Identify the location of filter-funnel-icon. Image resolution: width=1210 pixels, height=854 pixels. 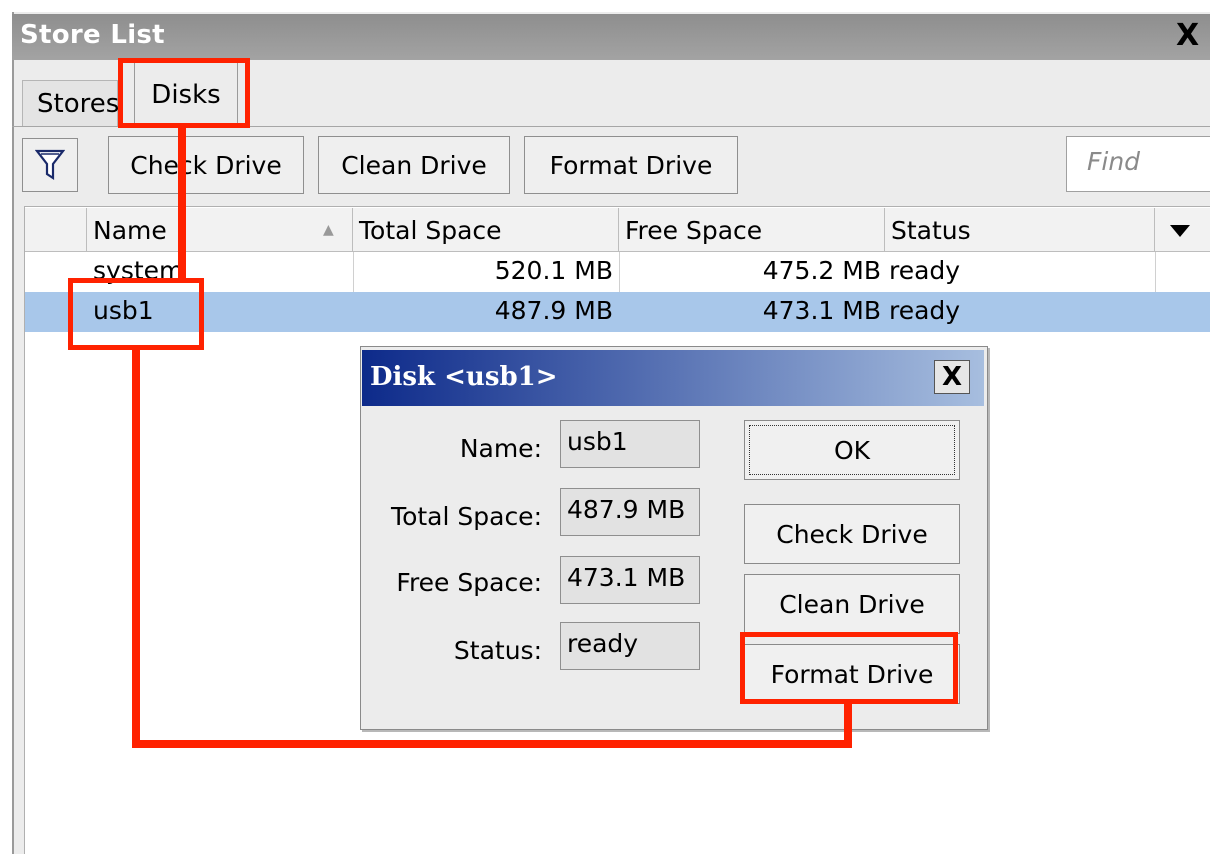
(50, 165).